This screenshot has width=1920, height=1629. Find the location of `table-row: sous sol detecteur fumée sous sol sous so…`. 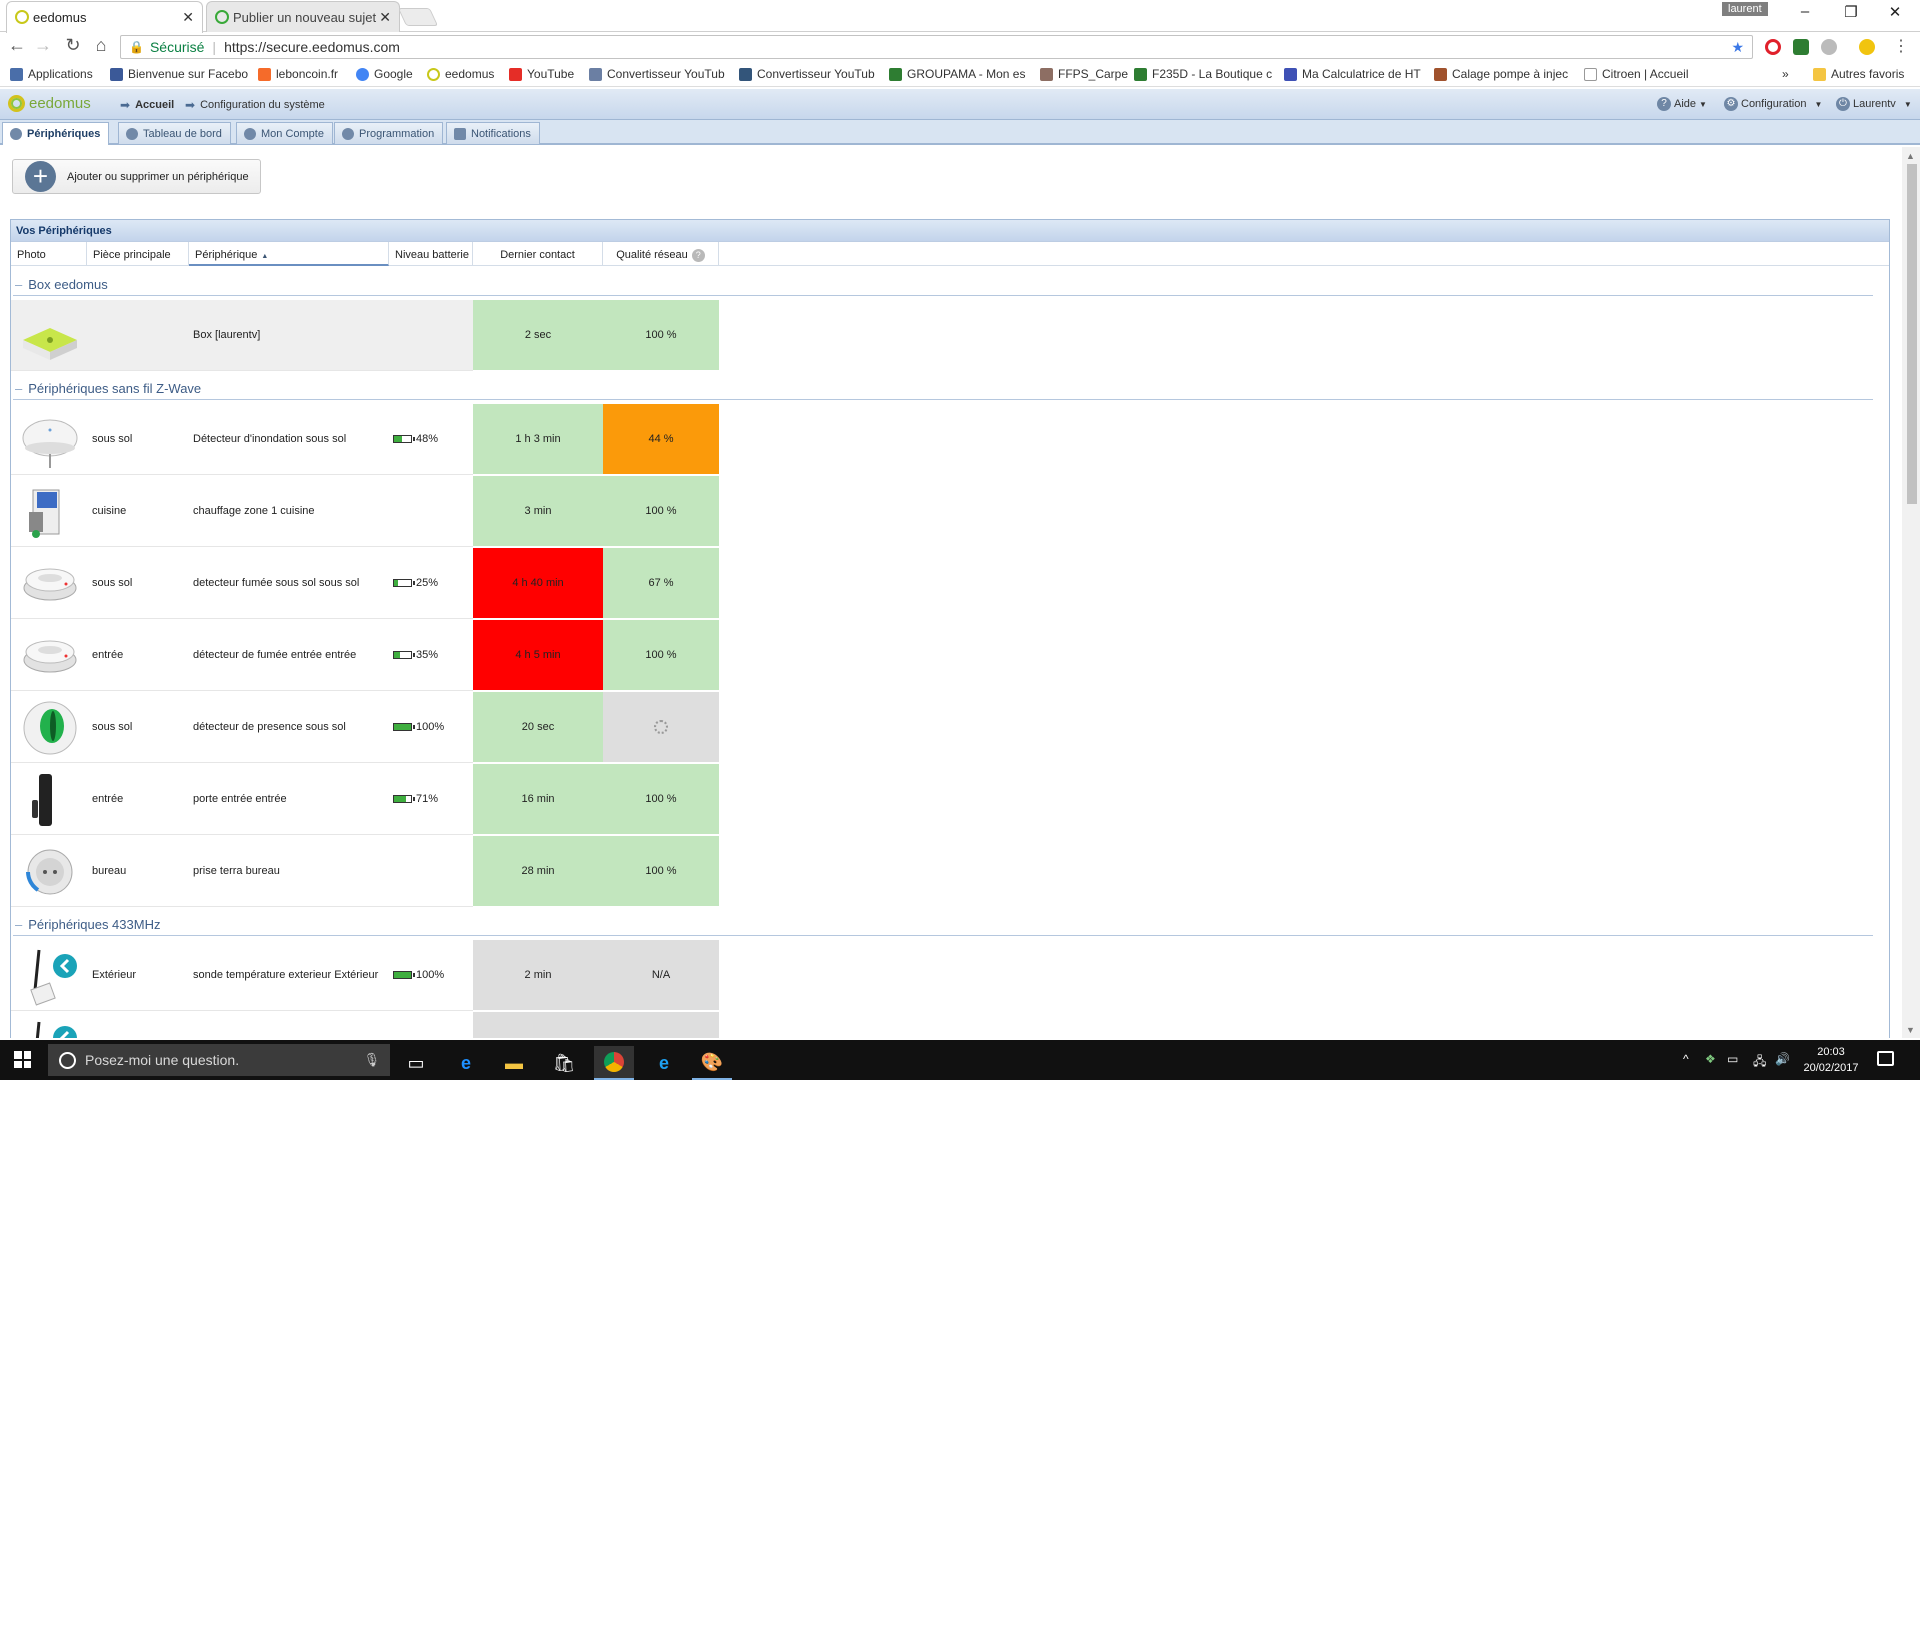

table-row: sous sol detecteur fumée sous sol sous so… is located at coordinates (951, 584).